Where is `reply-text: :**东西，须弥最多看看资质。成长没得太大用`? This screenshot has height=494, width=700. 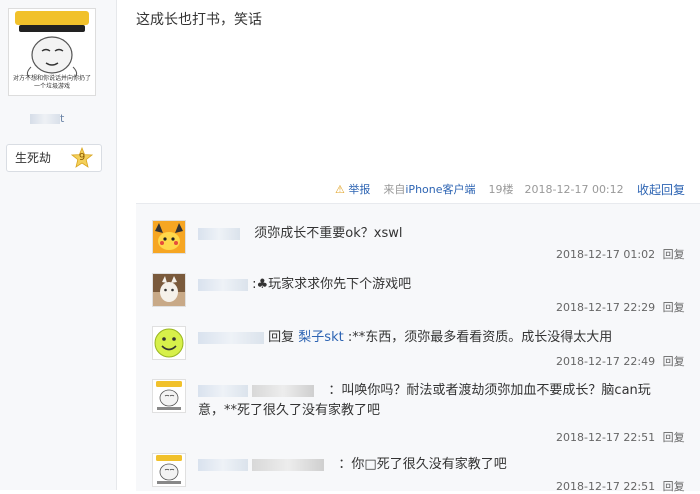
reply-text: :**东西，须弥最多看看资质。成长没得太大用 is located at coordinates (480, 337).